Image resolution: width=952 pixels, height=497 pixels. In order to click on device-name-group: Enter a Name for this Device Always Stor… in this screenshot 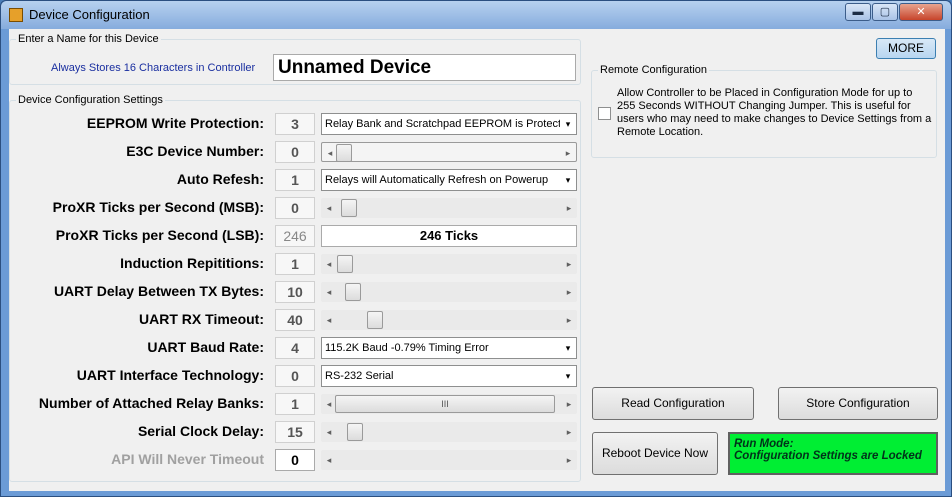, I will do `click(295, 59)`.